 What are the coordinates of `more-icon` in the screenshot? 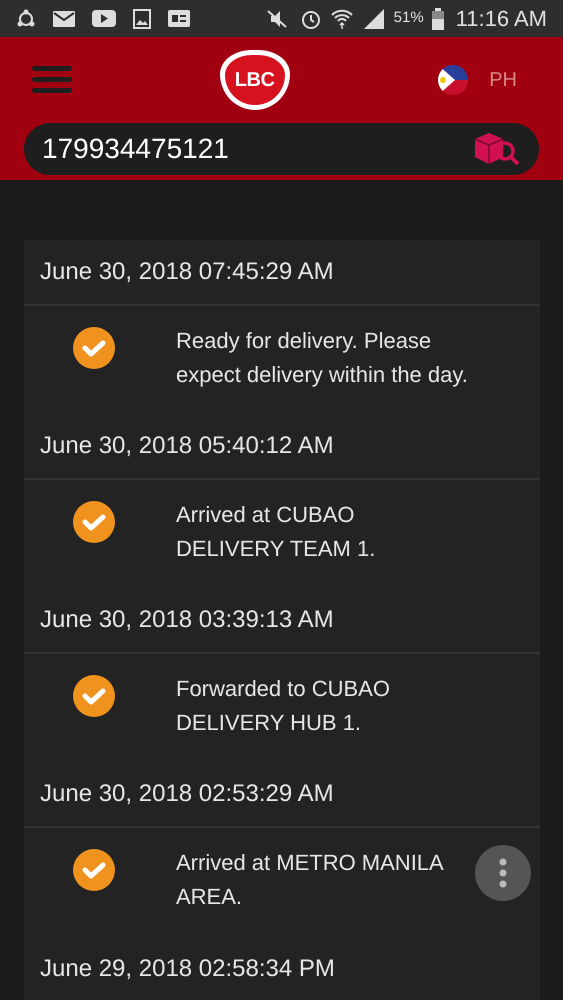 It's located at (503, 873).